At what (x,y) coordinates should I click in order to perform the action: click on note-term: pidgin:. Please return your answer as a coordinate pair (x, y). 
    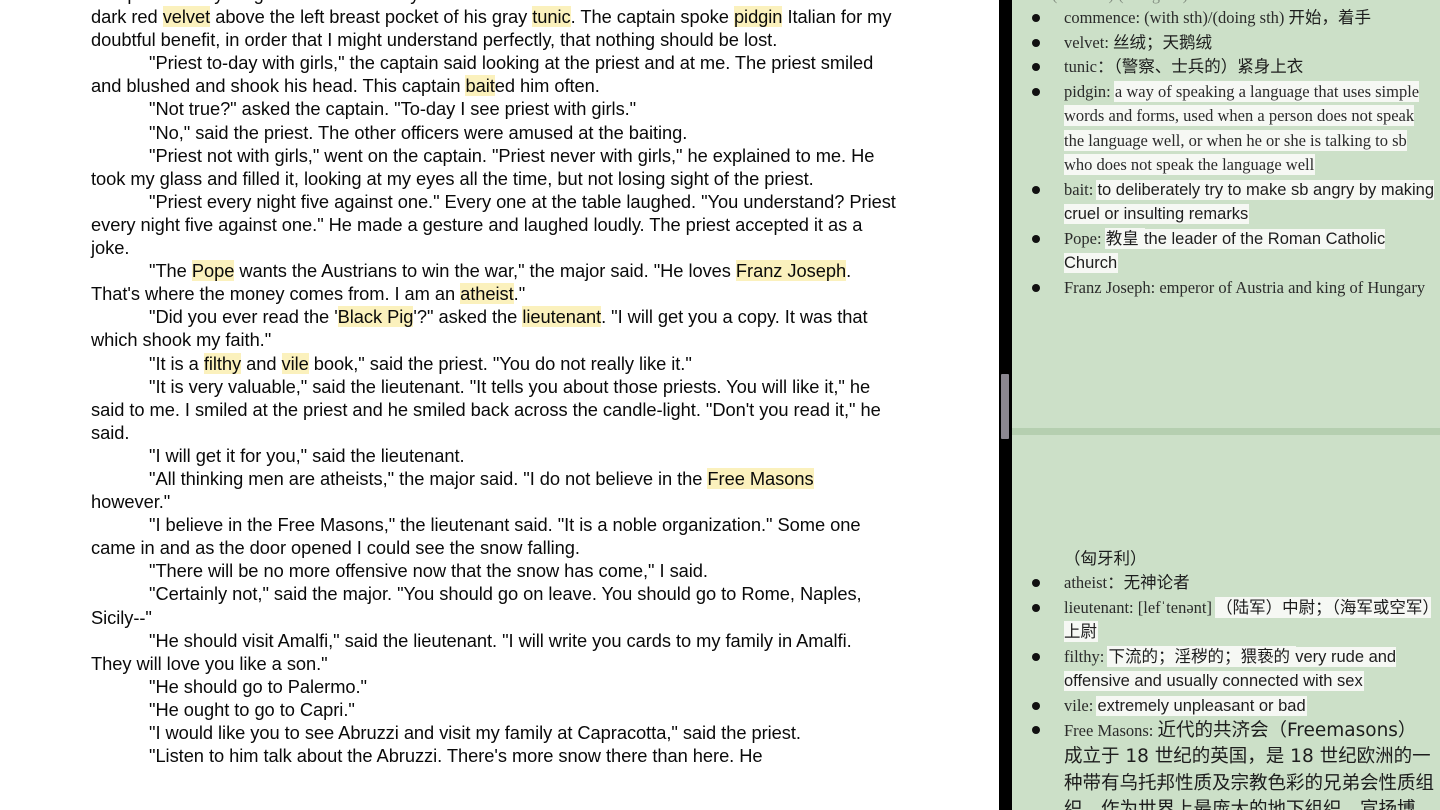
    Looking at the image, I should click on (1089, 91).